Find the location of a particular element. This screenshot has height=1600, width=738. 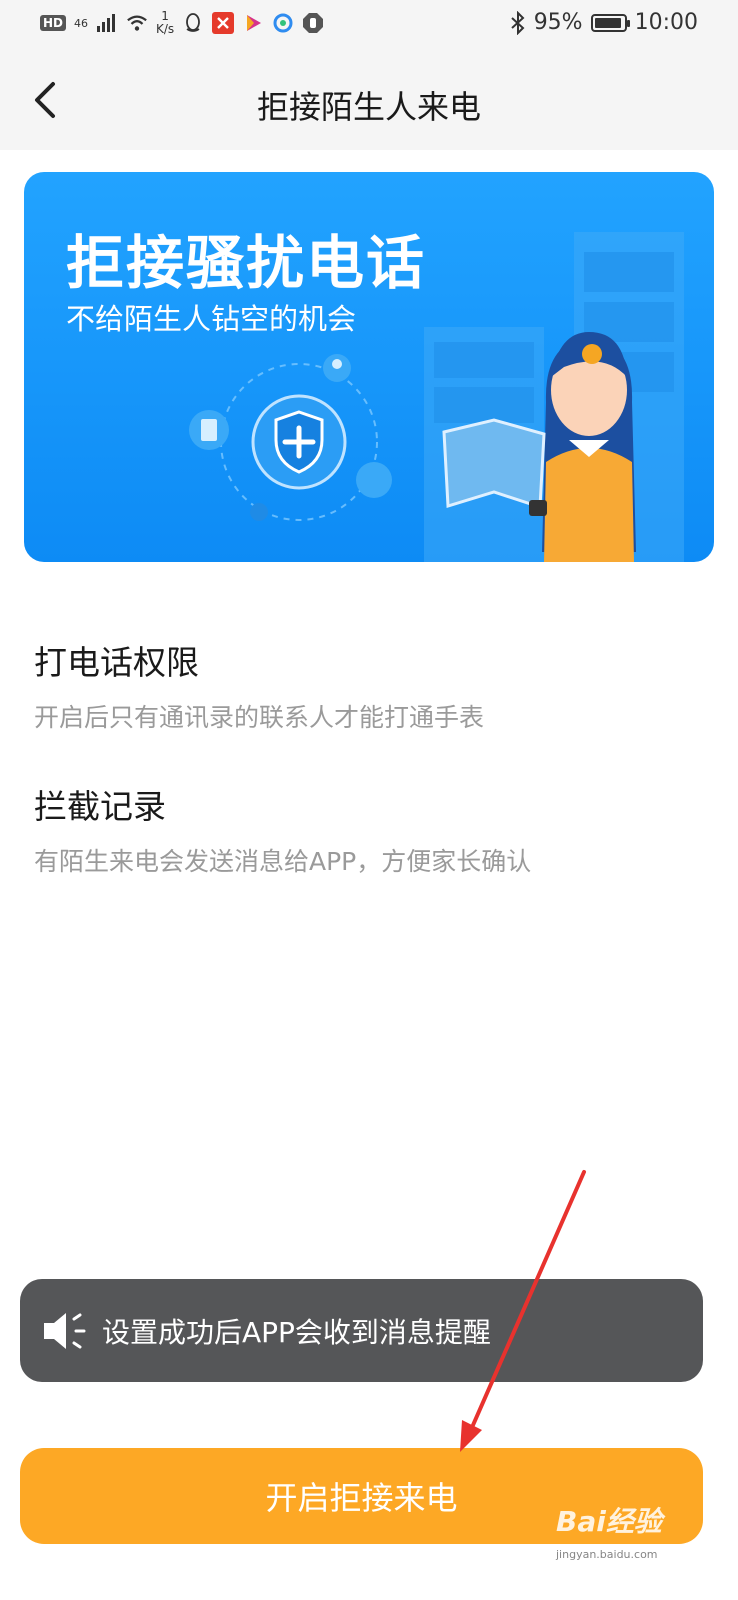

status-left: HD 46 1 K/s is located at coordinates (182, 23).